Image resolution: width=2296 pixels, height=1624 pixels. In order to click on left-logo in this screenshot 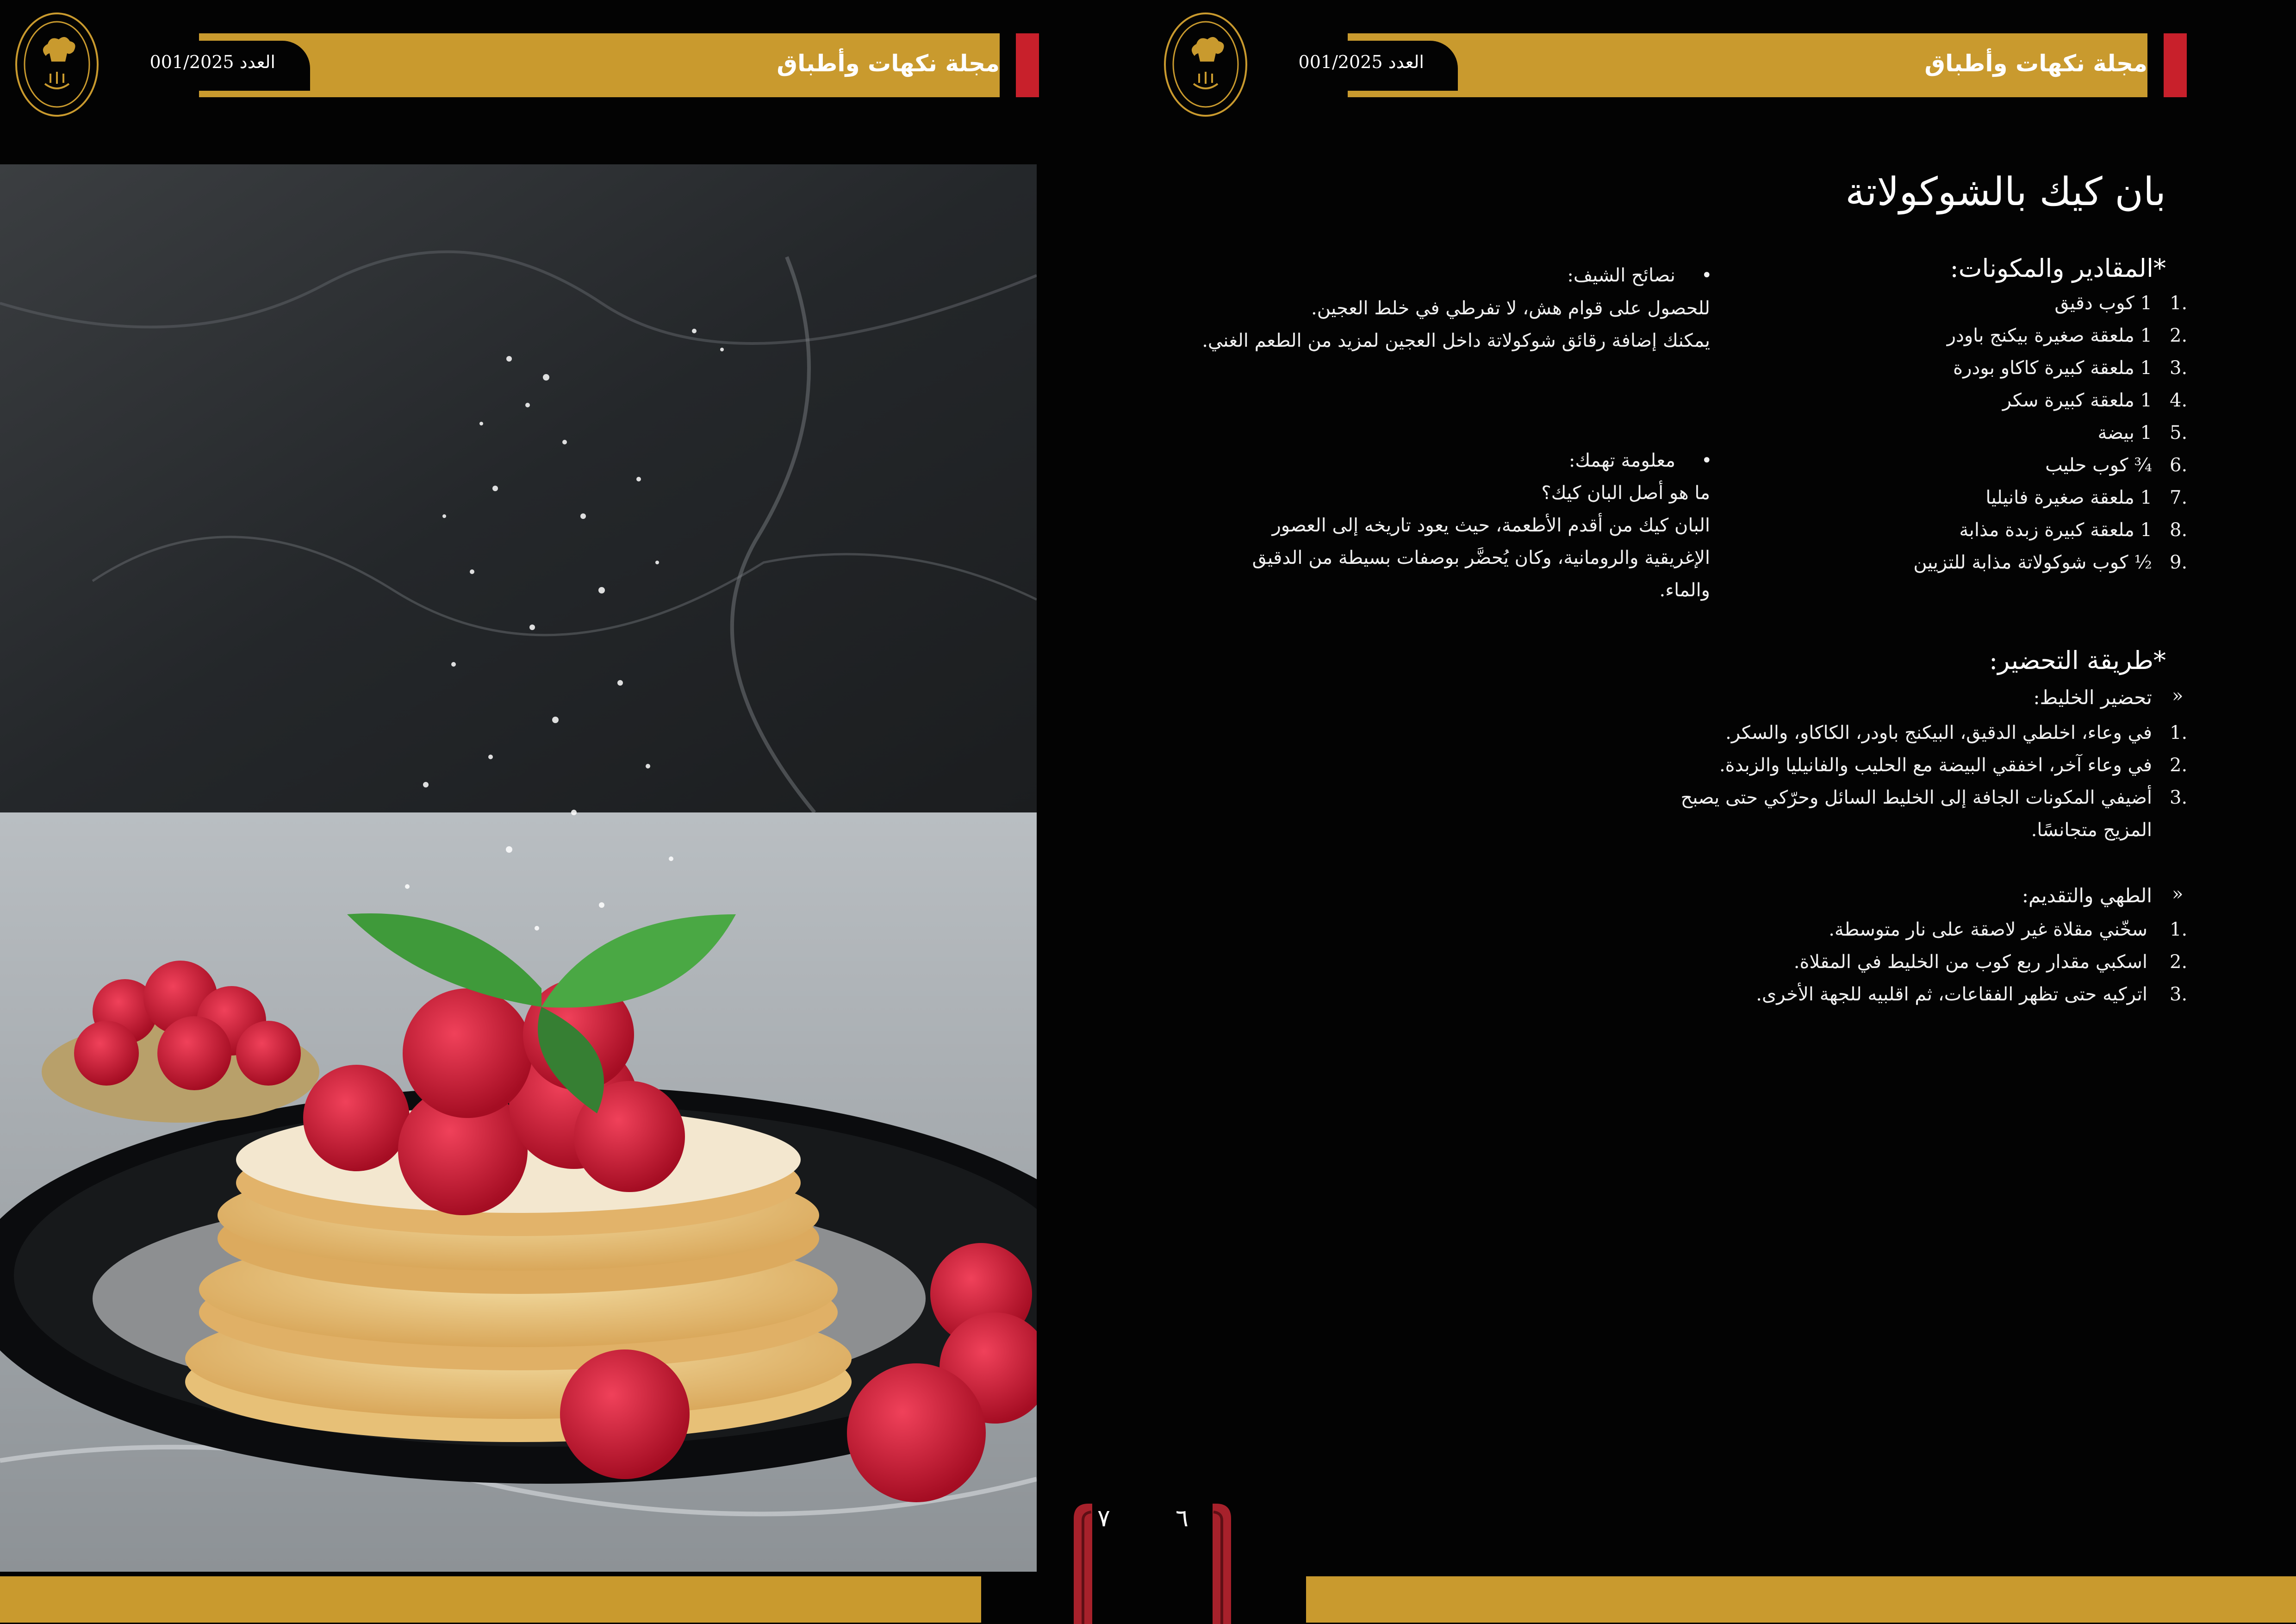, I will do `click(57, 64)`.